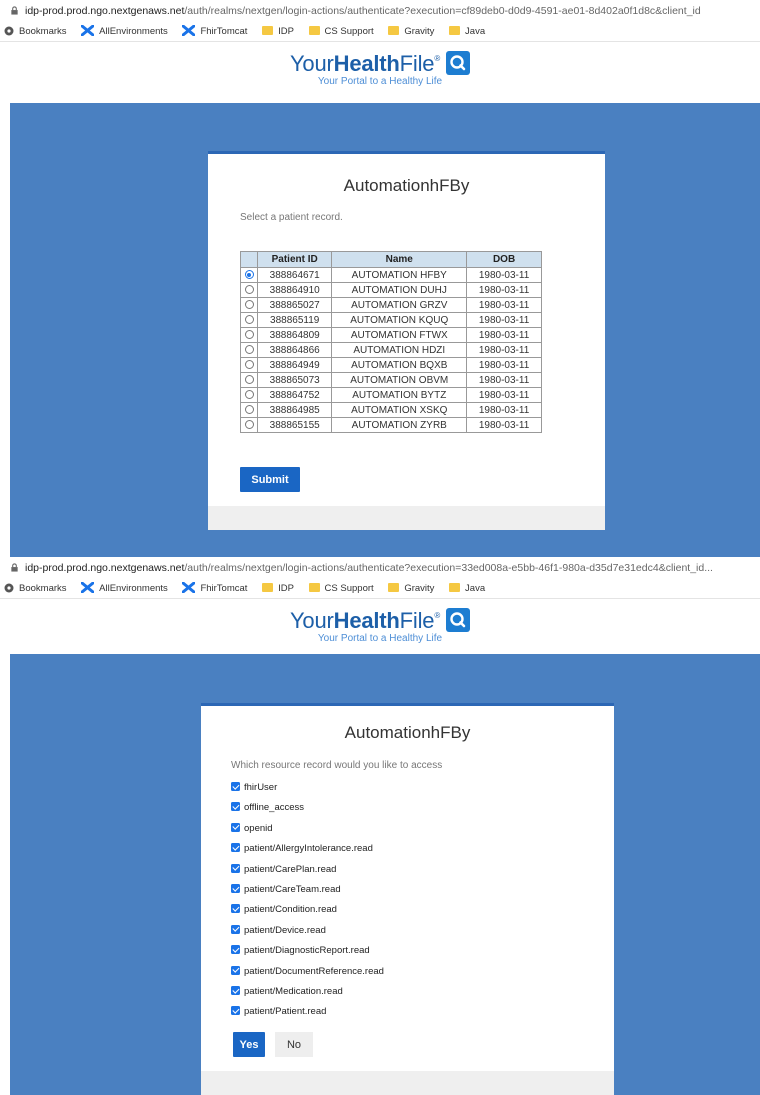  What do you see at coordinates (458, 63) in the screenshot?
I see `search-icon` at bounding box center [458, 63].